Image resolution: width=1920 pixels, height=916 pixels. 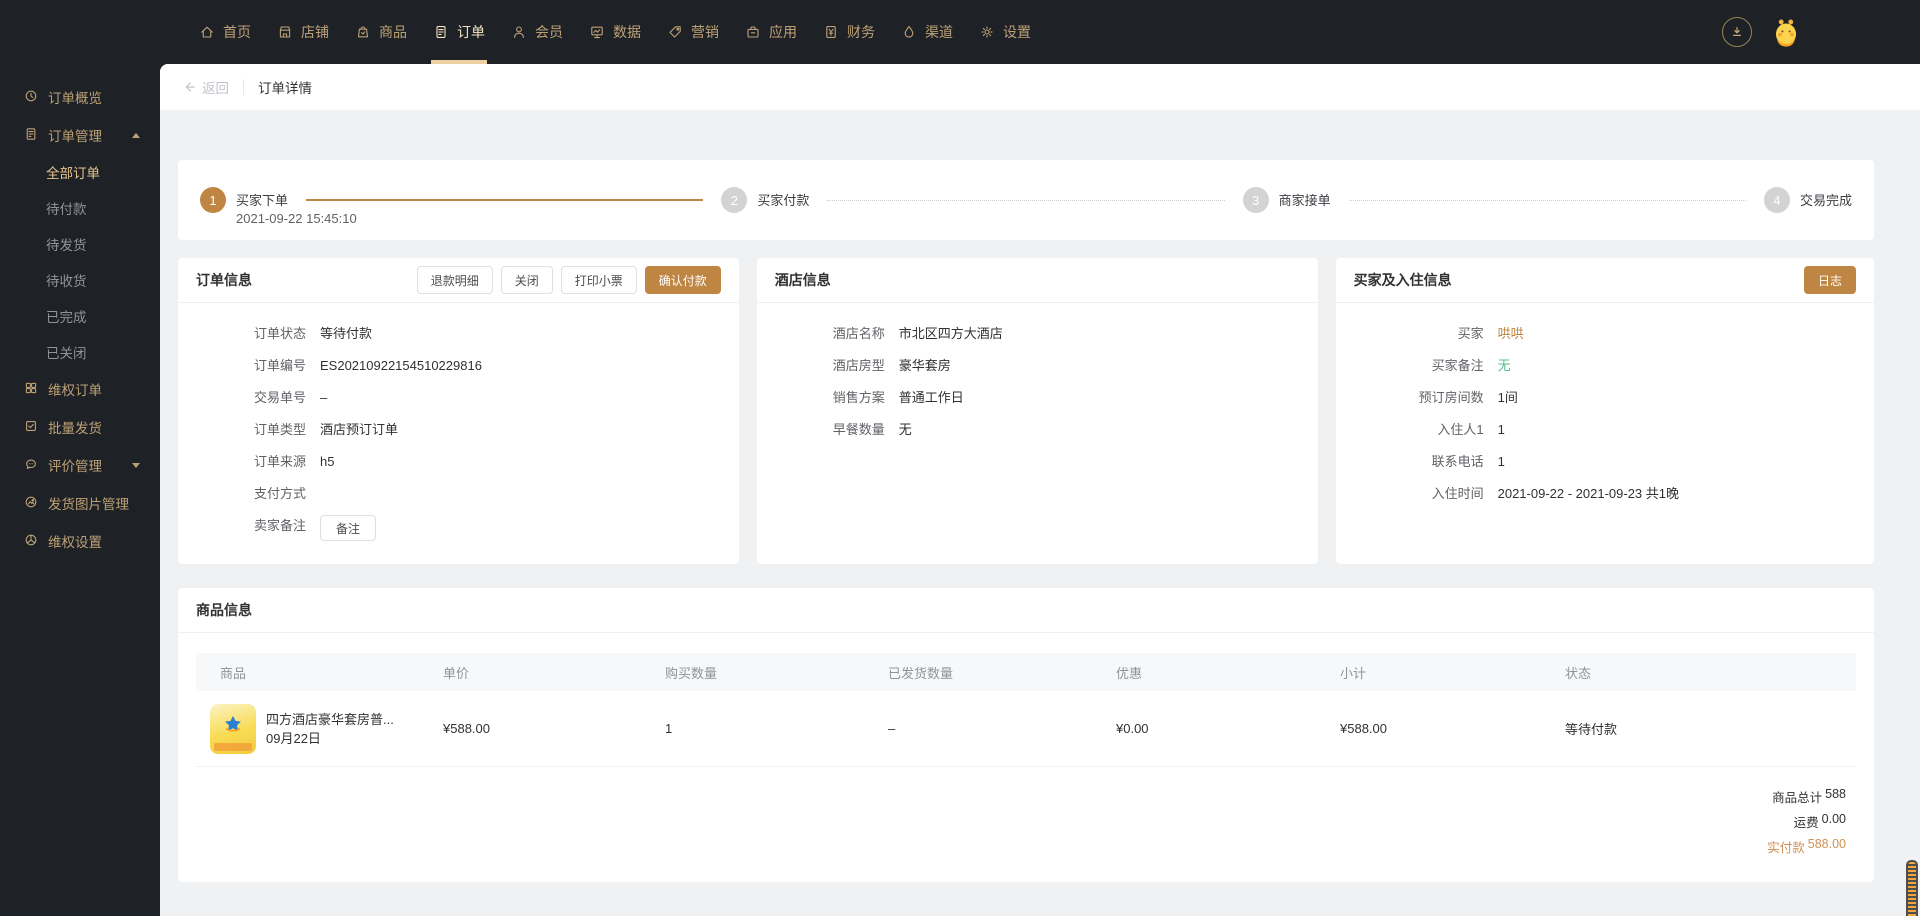 What do you see at coordinates (872, 429) in the screenshot?
I see `field-breakfast-count: 早餐数量无` at bounding box center [872, 429].